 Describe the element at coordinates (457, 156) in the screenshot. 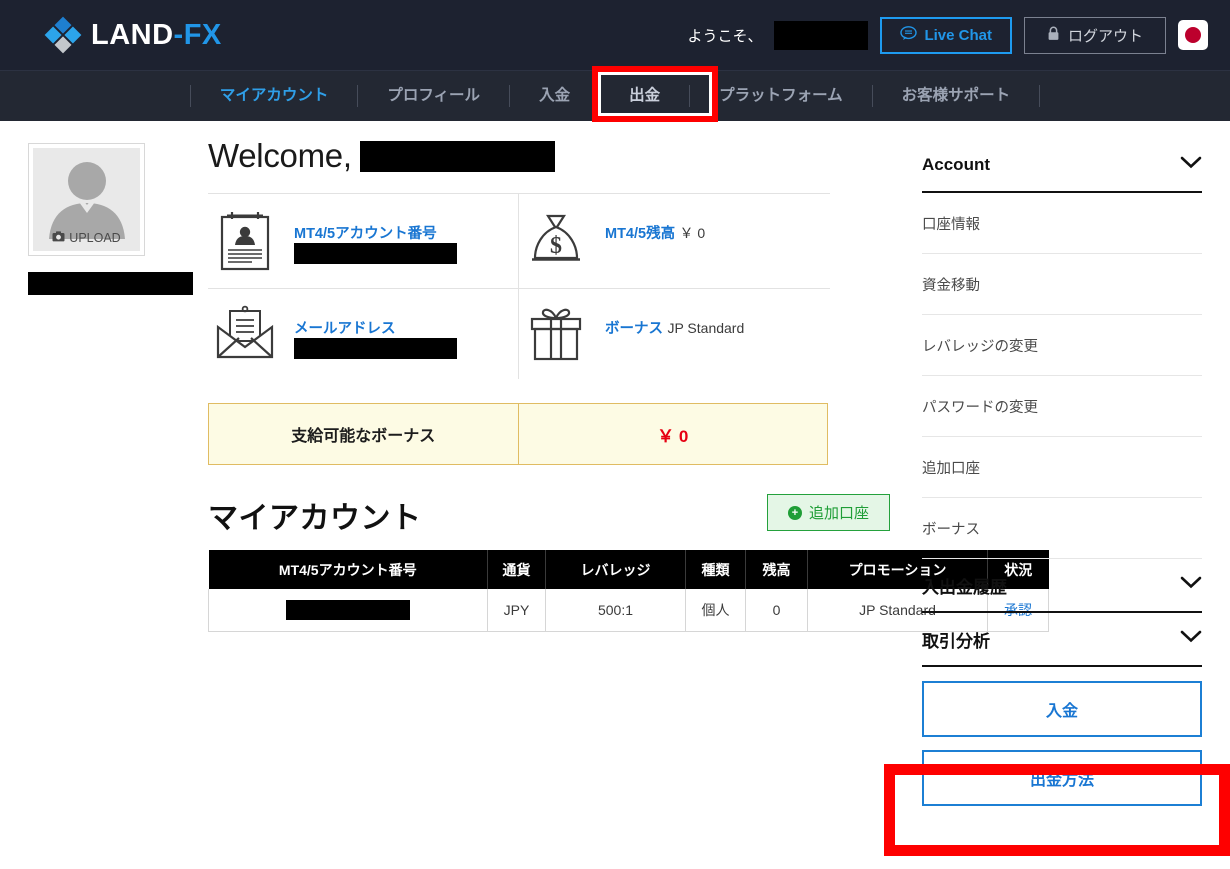

I see `welcome-name-redacted` at that location.